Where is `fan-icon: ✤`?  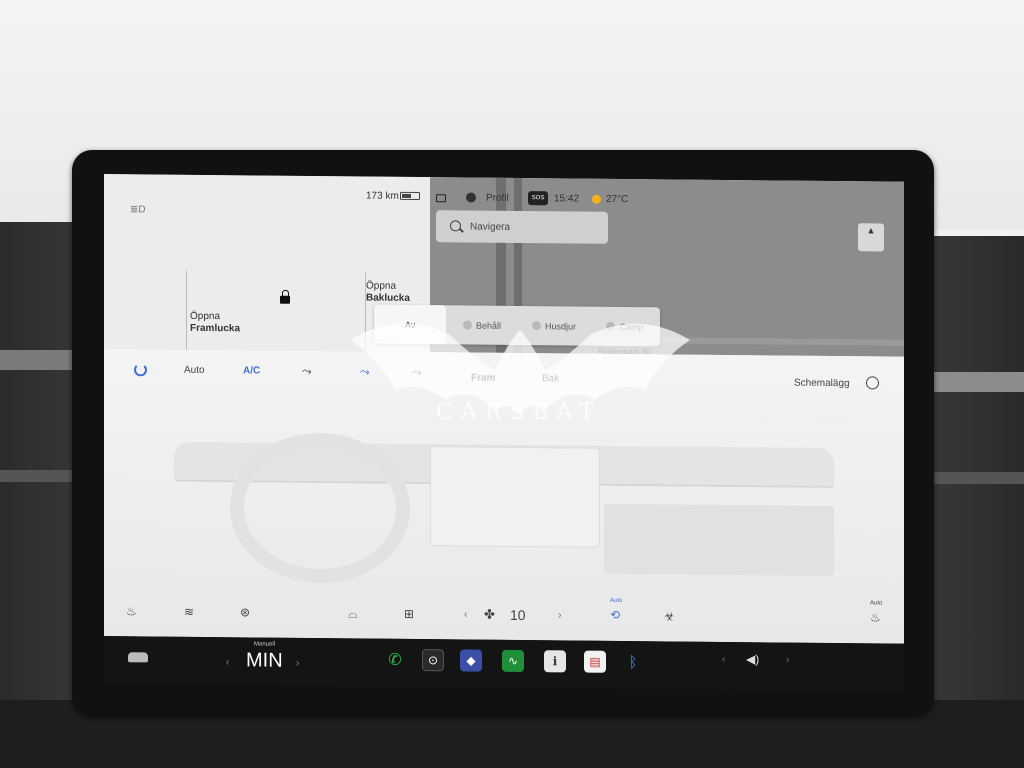
fan-icon: ✤ is located at coordinates (489, 614).